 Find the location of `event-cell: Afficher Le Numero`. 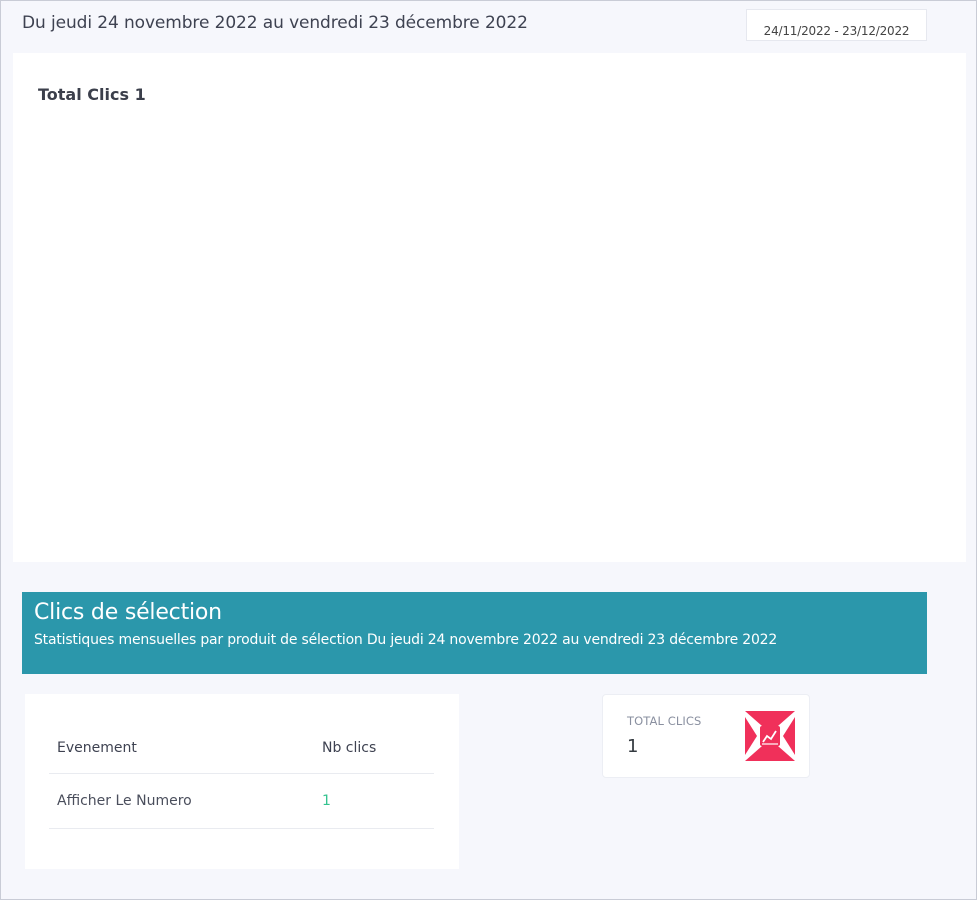

event-cell: Afficher Le Numero is located at coordinates (184, 801).